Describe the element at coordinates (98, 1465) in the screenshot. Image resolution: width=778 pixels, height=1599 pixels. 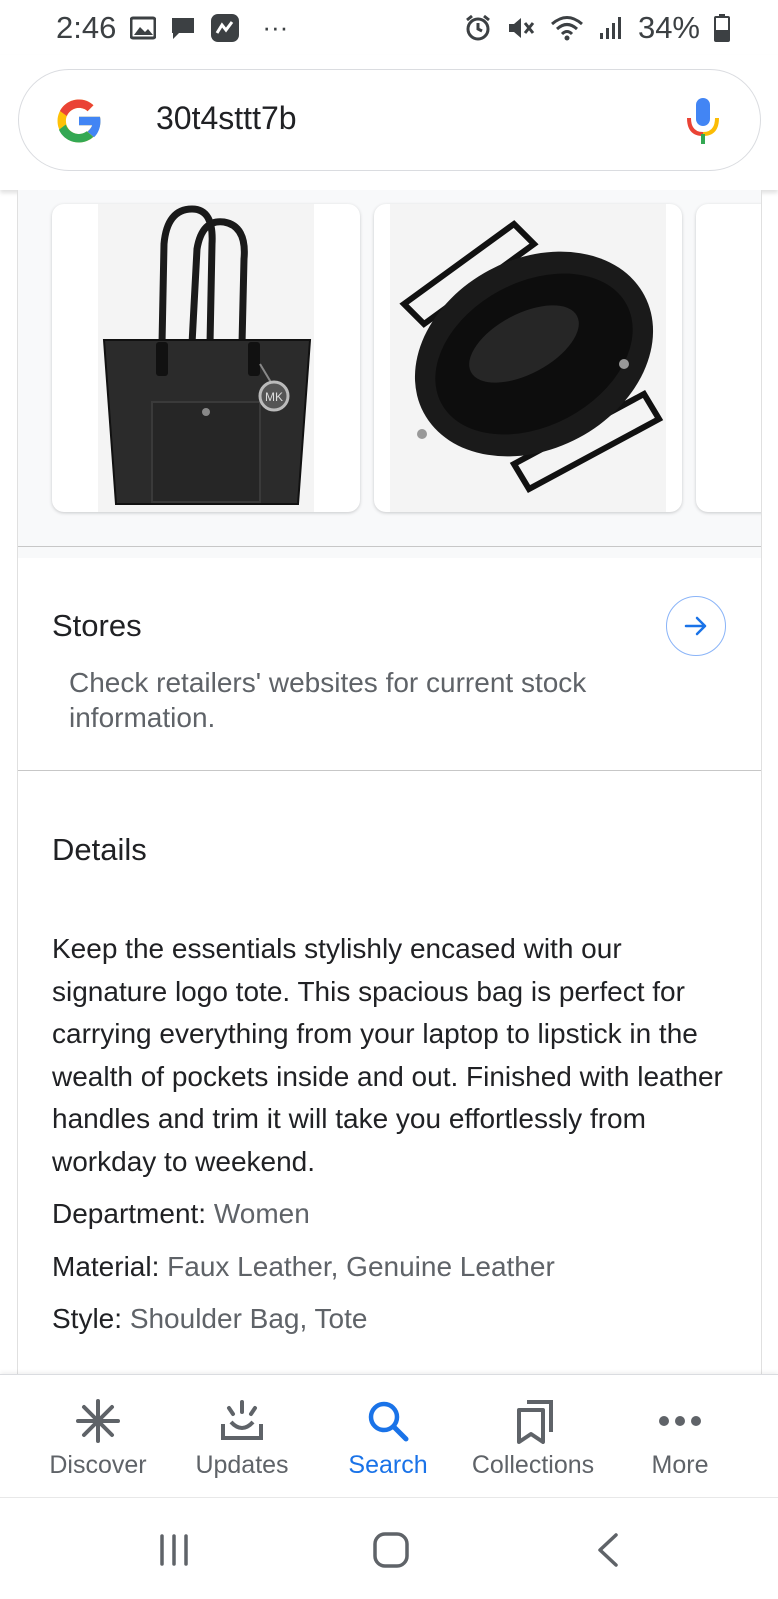
I see `nav-label: Discover` at that location.